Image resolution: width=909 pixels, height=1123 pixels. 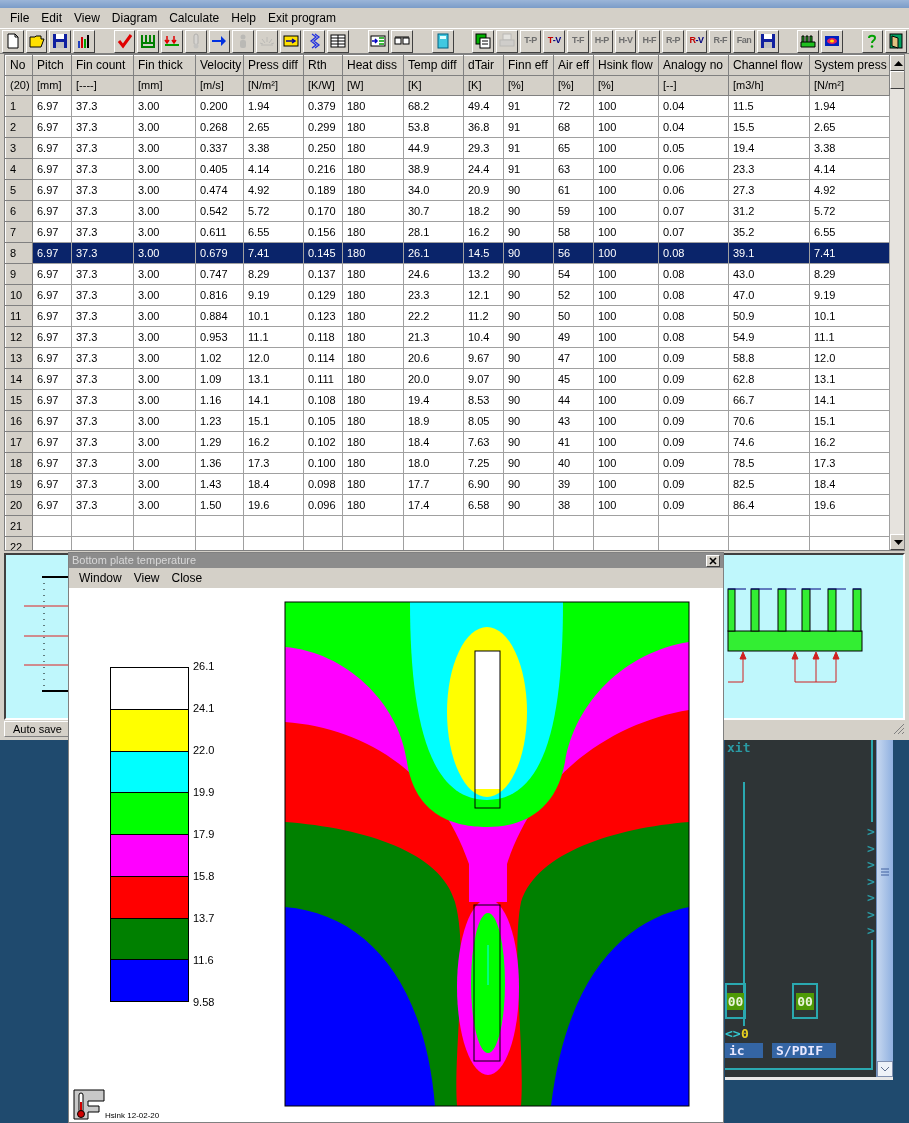 I want to click on scroll-grip-icon, so click(x=885, y=872).